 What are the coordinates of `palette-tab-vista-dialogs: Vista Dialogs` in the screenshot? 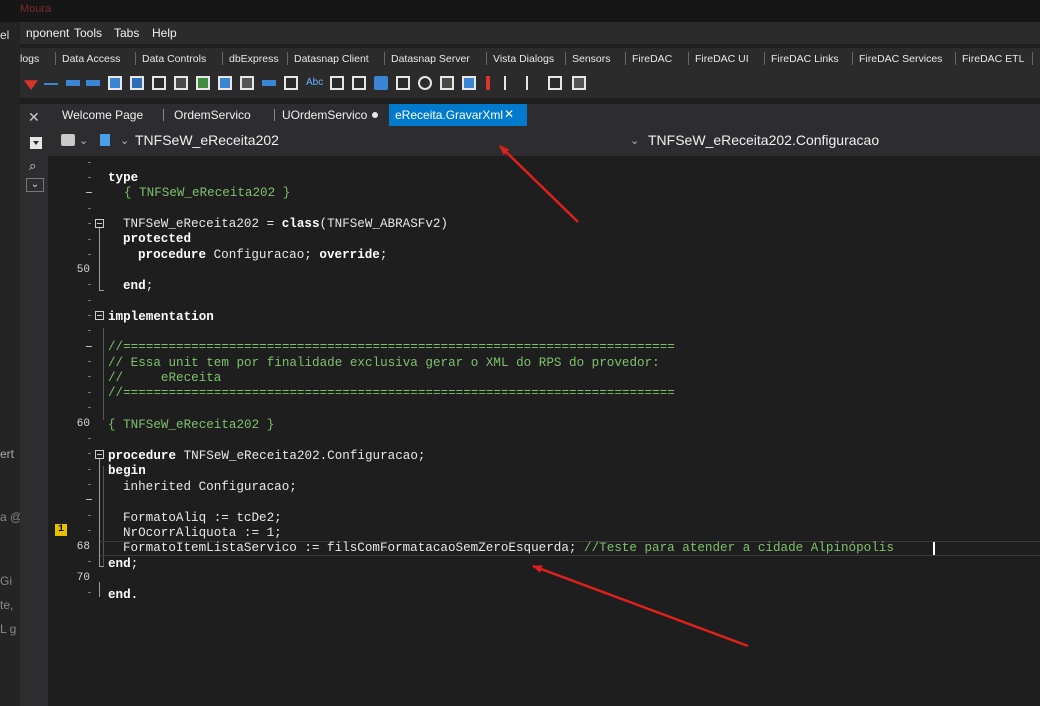 It's located at (523, 59).